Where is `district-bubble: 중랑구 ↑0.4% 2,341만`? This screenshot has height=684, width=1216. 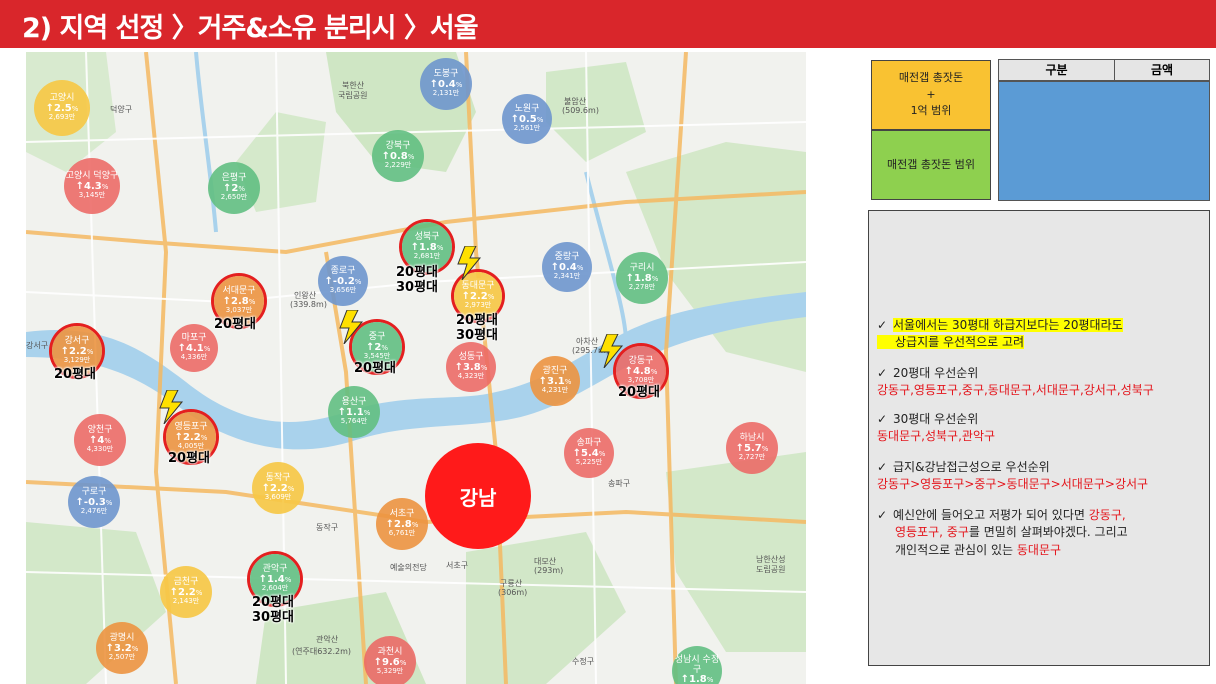 district-bubble: 중랑구 ↑0.4% 2,341만 is located at coordinates (567, 267).